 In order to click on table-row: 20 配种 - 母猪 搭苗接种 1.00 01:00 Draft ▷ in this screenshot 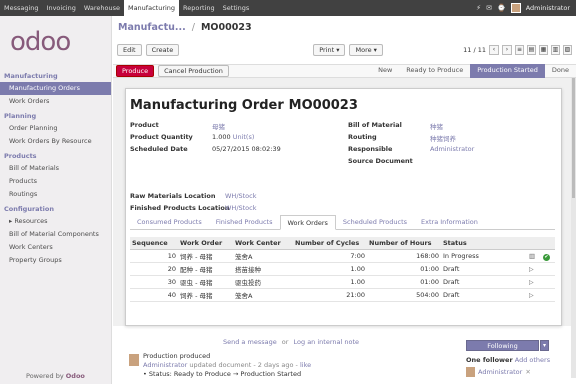, I will do `click(342, 269)`.